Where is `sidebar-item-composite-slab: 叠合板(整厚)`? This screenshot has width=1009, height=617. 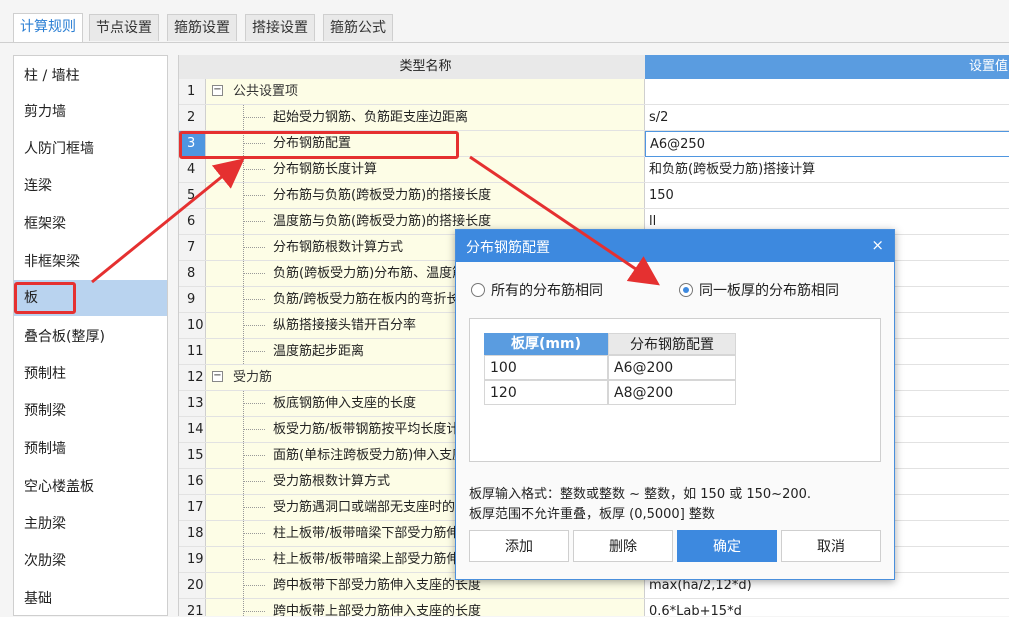 sidebar-item-composite-slab: 叠合板(整厚) is located at coordinates (90, 337).